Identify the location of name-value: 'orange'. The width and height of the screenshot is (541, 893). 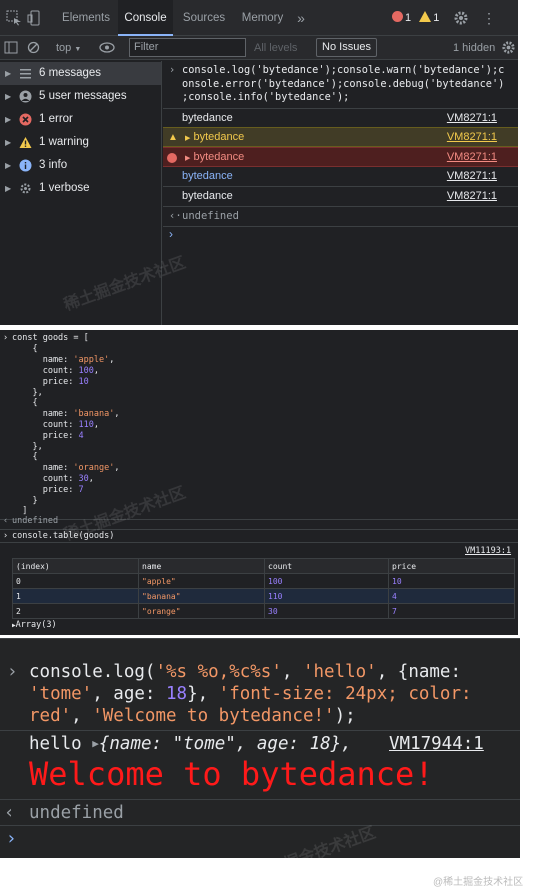
(94, 468).